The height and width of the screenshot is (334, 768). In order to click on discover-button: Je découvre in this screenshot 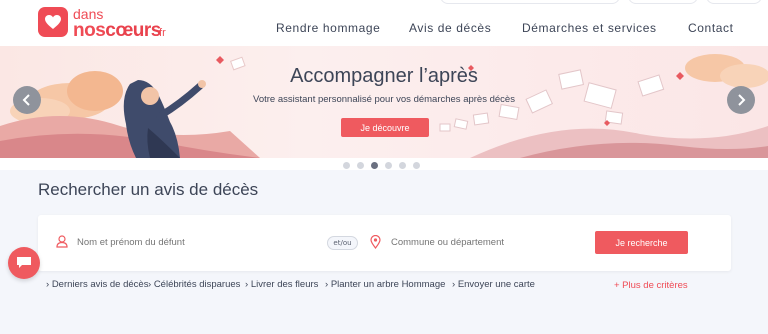, I will do `click(385, 127)`.